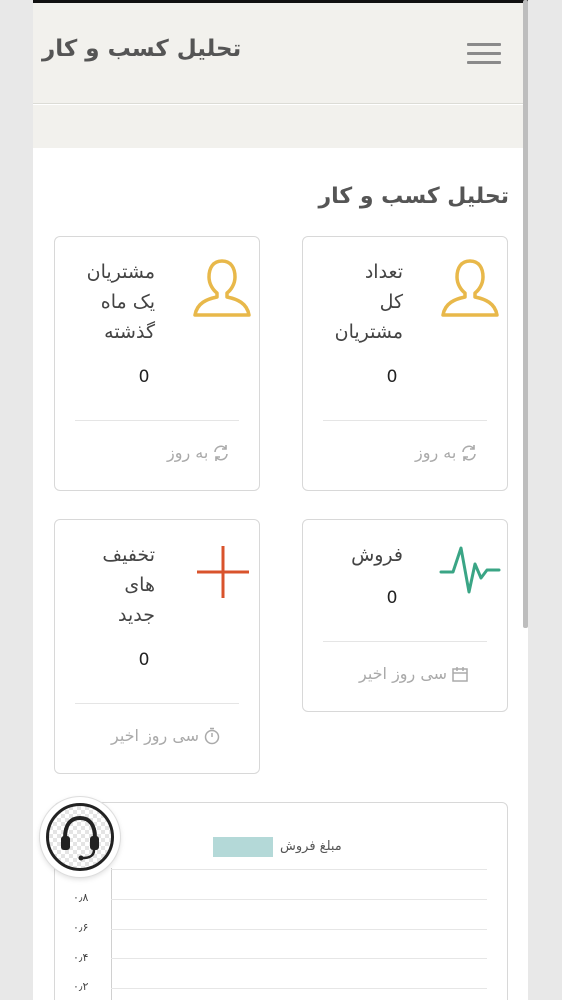  Describe the element at coordinates (311, 846) in the screenshot. I see `legend-label: مبلغ فروش` at that location.